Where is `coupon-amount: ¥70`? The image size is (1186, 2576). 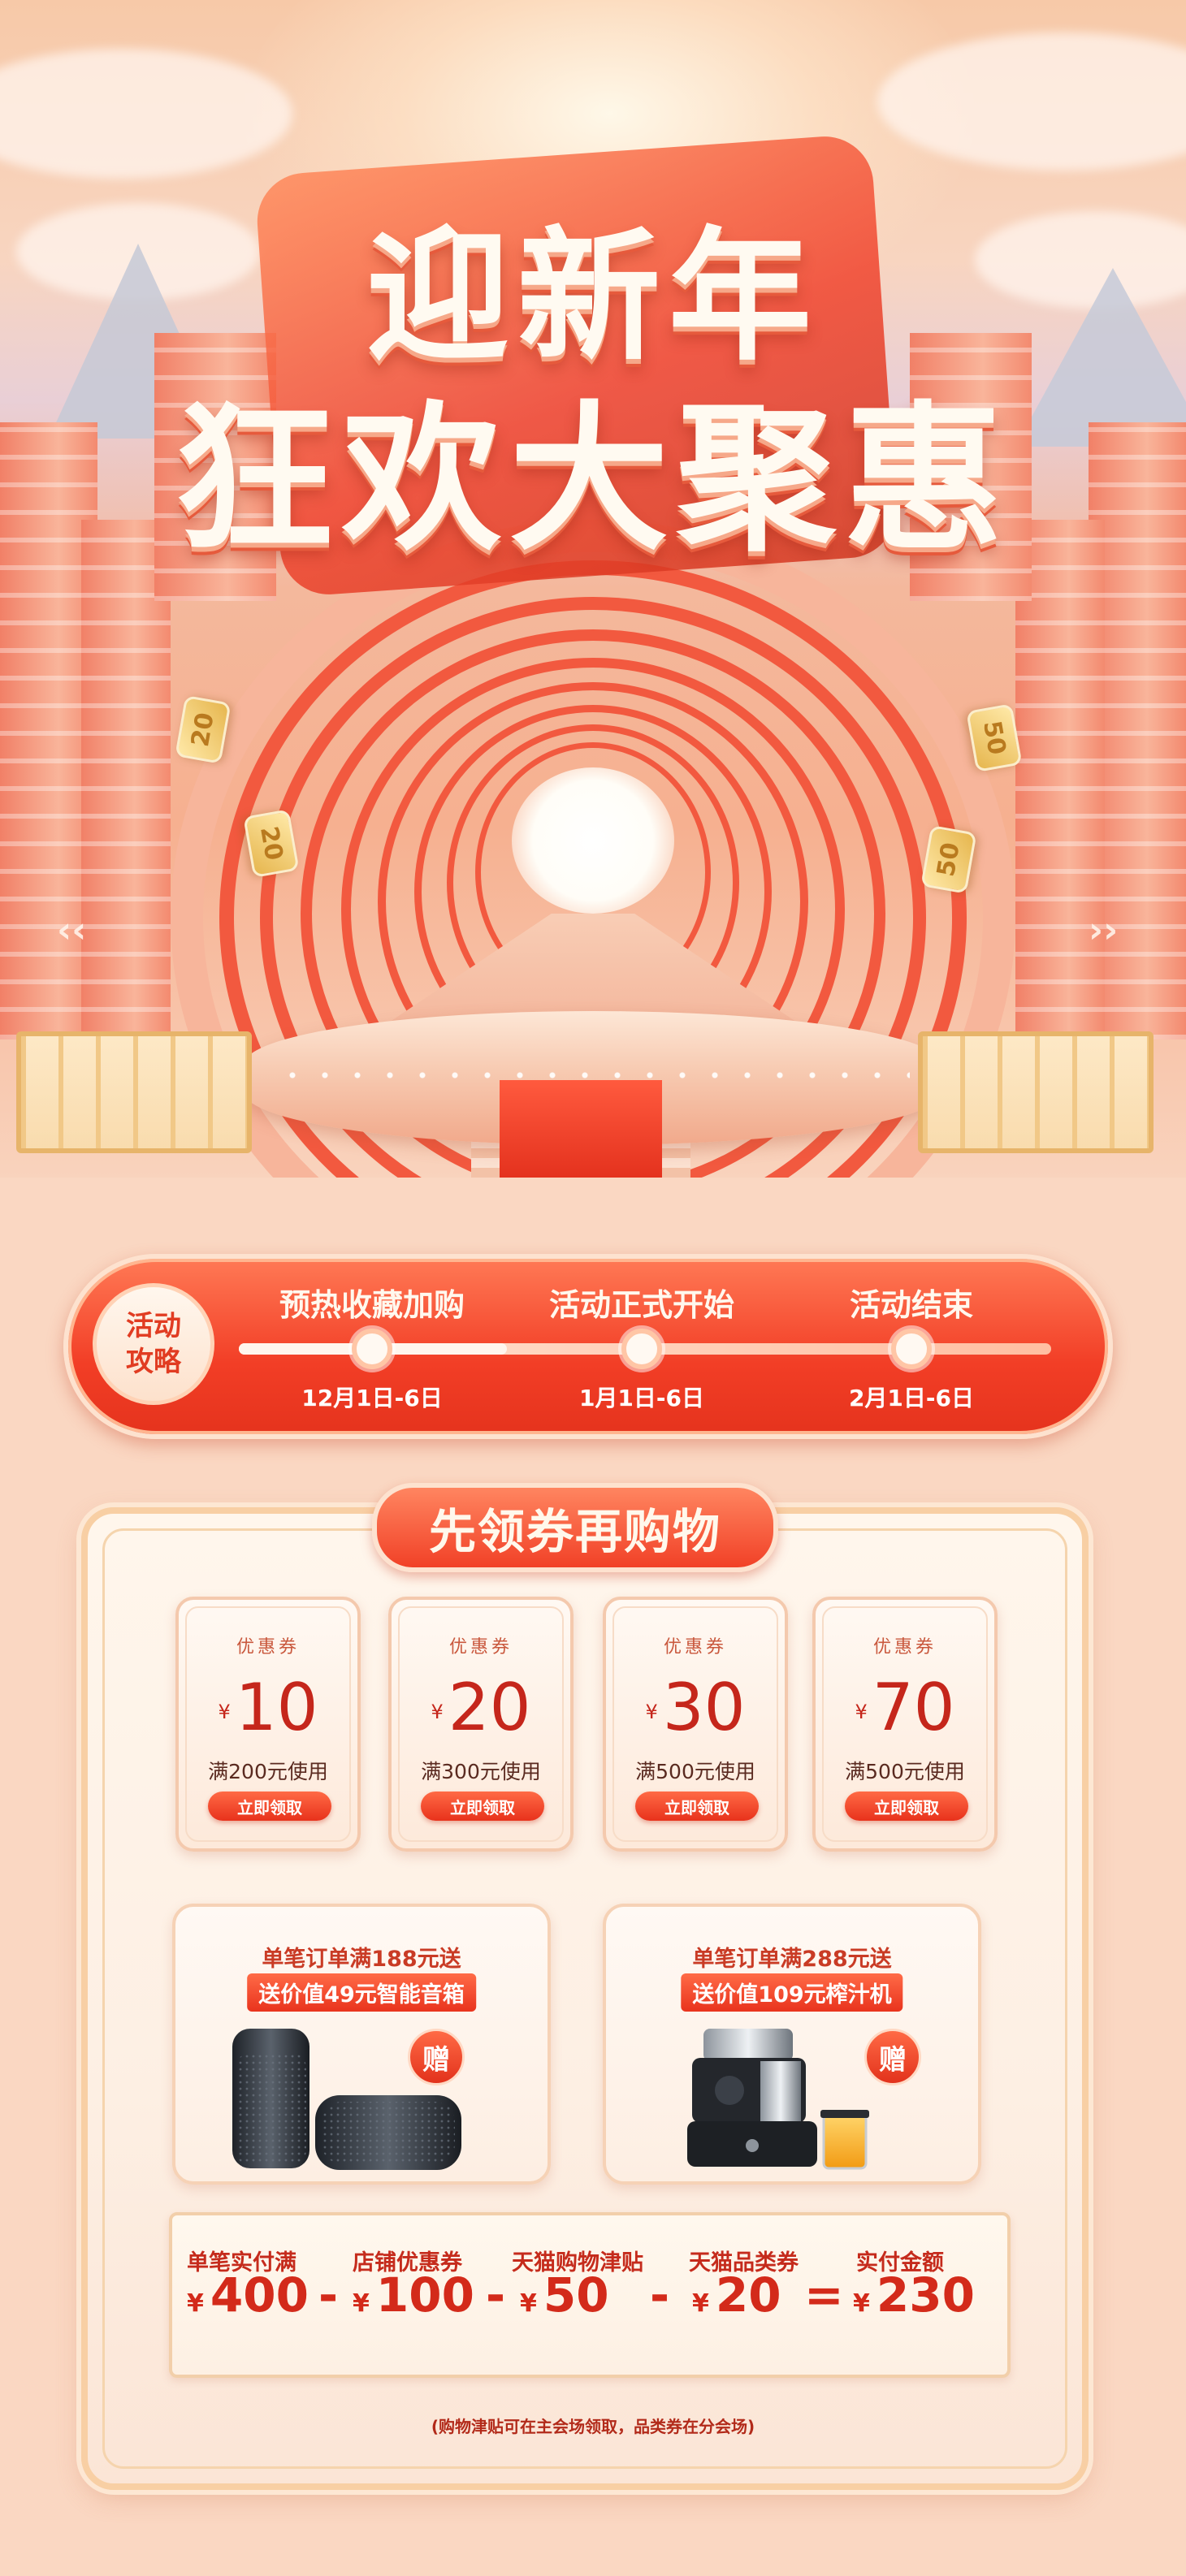
coupon-amount: ¥70 is located at coordinates (905, 1707).